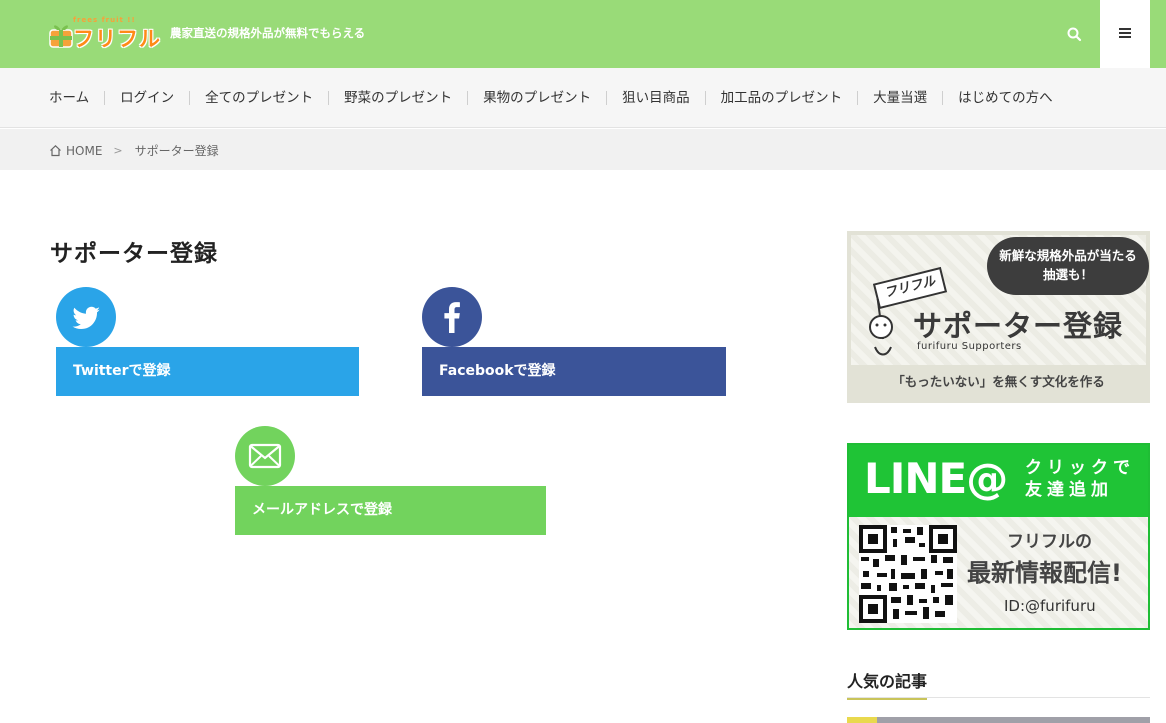 This screenshot has height=723, width=1166. Describe the element at coordinates (899, 98) in the screenshot. I see `nav-item-bulk: 大量当選` at that location.